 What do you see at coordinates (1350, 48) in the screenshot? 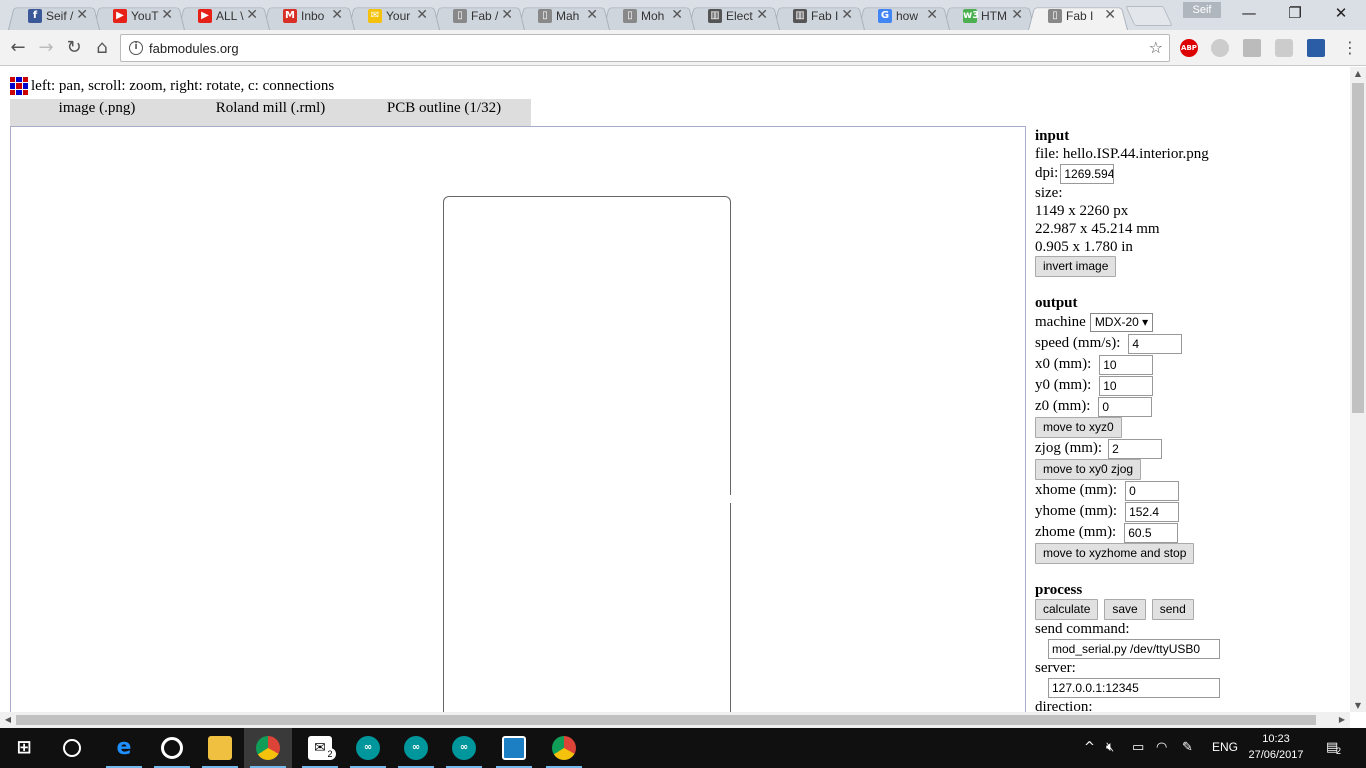
I see `menu-dots-icon: ⋮` at bounding box center [1350, 48].